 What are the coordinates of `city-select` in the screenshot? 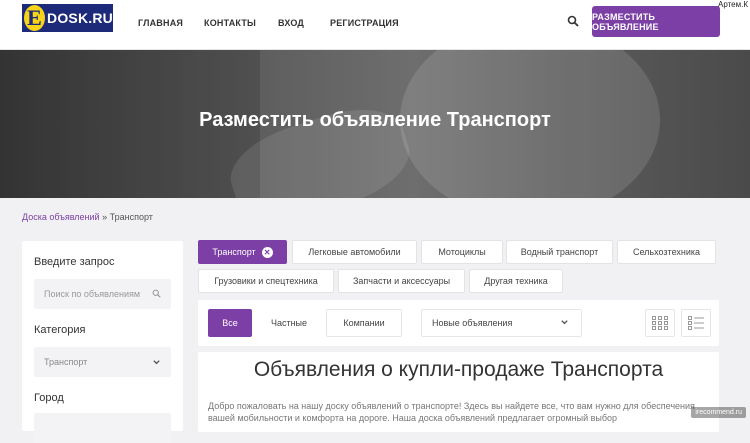 It's located at (102, 428).